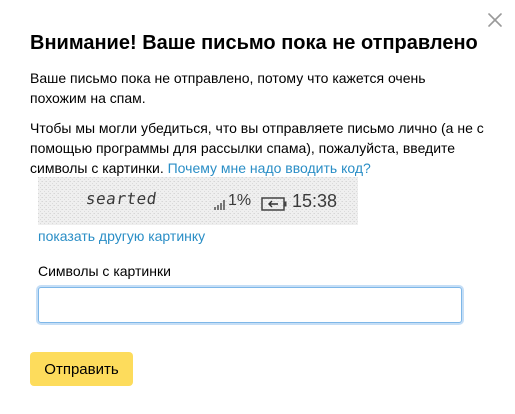  Describe the element at coordinates (198, 201) in the screenshot. I see `captcha-image: searted 1% 15:38` at that location.